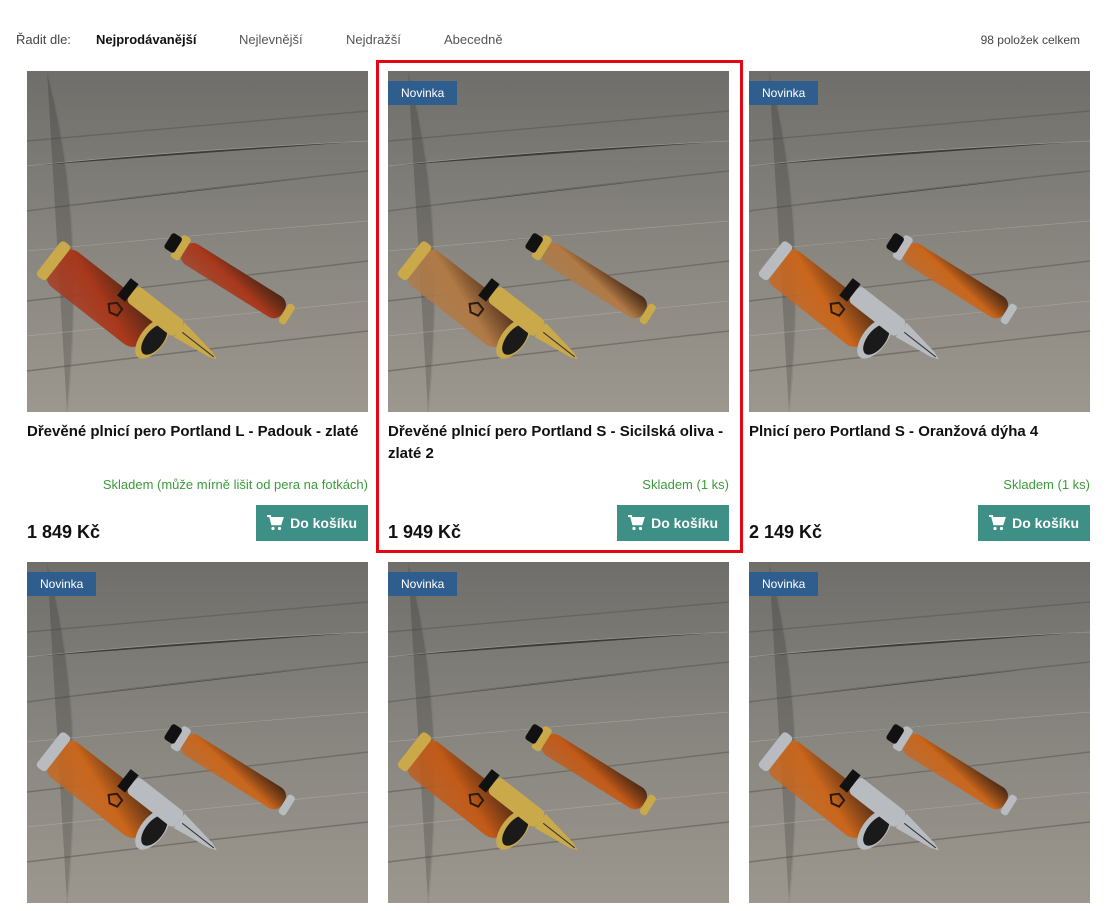 The width and height of the screenshot is (1117, 911). What do you see at coordinates (473, 39) in the screenshot?
I see `sort-option-alphabetical: Abecedně` at bounding box center [473, 39].